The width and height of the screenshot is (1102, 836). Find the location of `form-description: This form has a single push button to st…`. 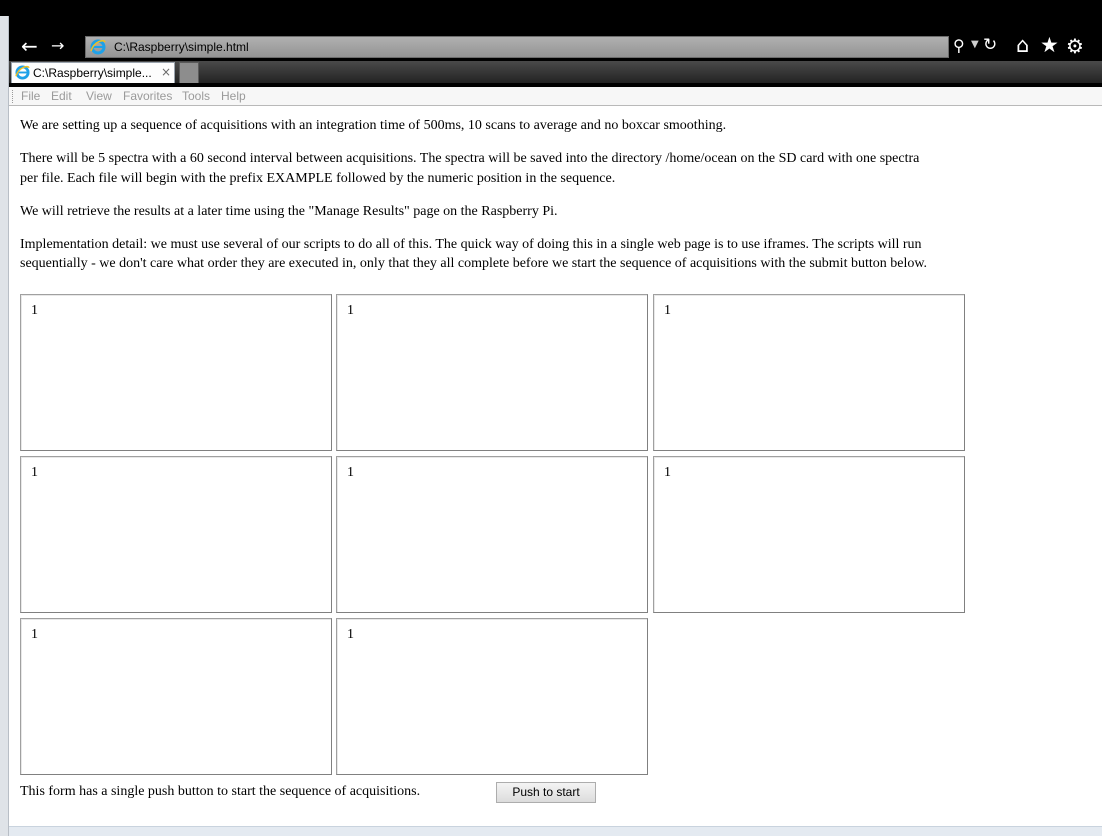

form-description: This form has a single push button to st… is located at coordinates (220, 791).